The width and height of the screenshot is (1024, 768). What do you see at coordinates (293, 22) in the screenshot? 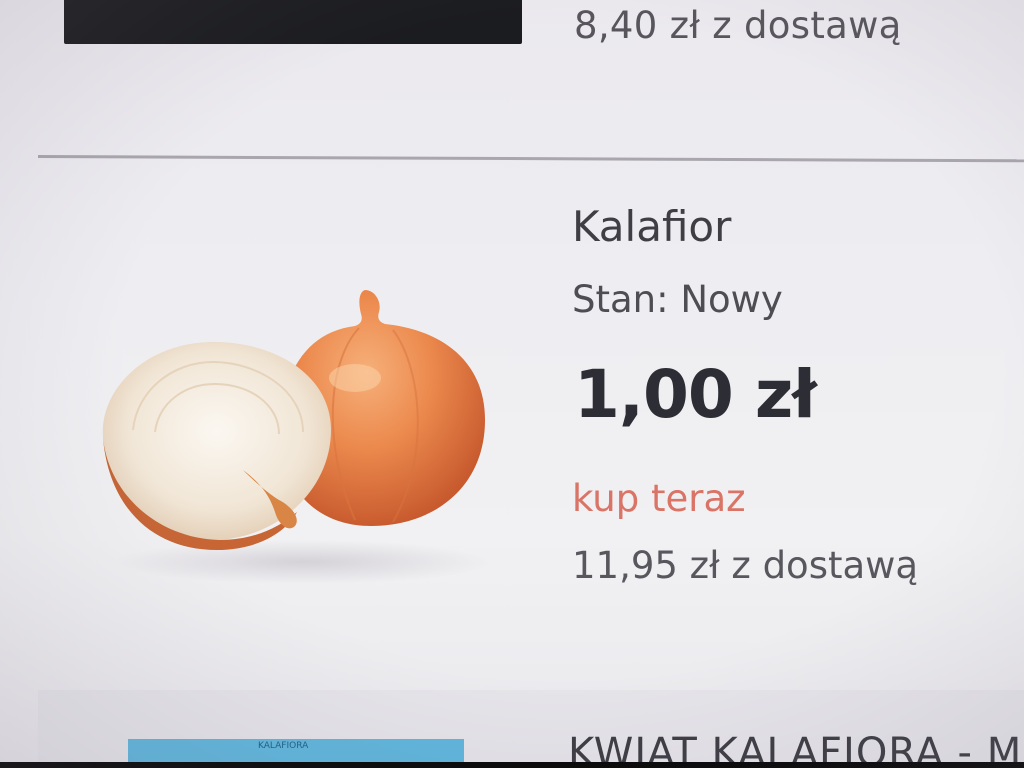
I see `previous-listing-thumbnail` at bounding box center [293, 22].